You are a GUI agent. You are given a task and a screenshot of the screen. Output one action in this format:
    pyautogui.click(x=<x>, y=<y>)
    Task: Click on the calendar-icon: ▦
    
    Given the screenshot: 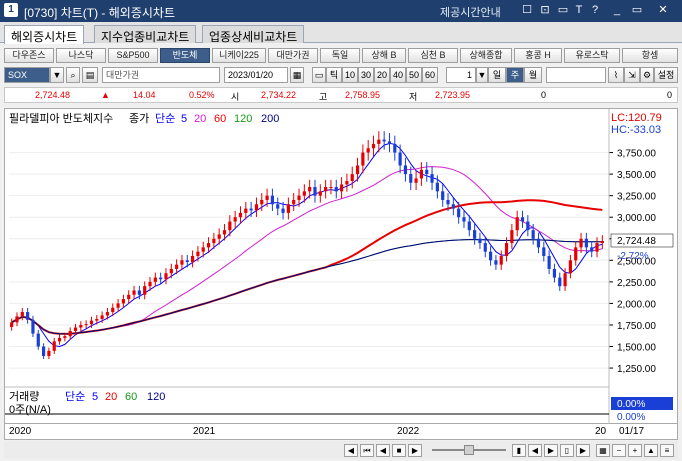 What is the action you would take?
    pyautogui.click(x=297, y=75)
    